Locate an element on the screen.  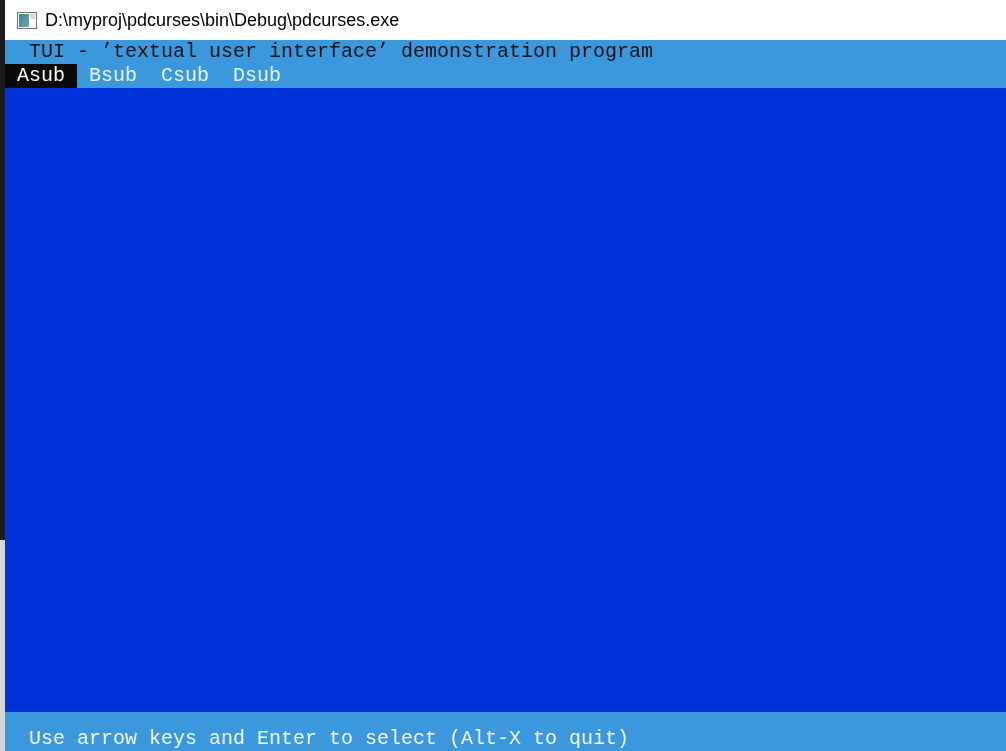
menu-item: Bsub is located at coordinates (113, 76).